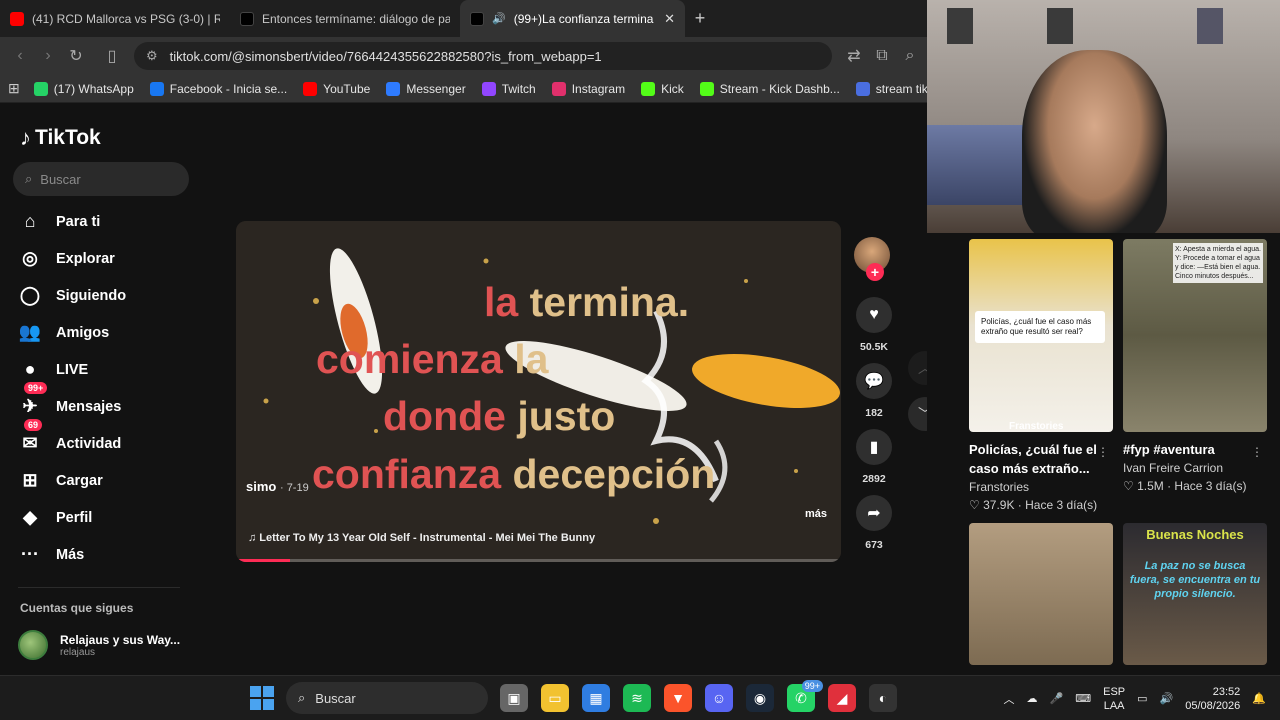 This screenshot has width=1280, height=720. What do you see at coordinates (99, 645) in the screenshot?
I see `following-account: Relajaus y sus Way... relajaus` at bounding box center [99, 645].